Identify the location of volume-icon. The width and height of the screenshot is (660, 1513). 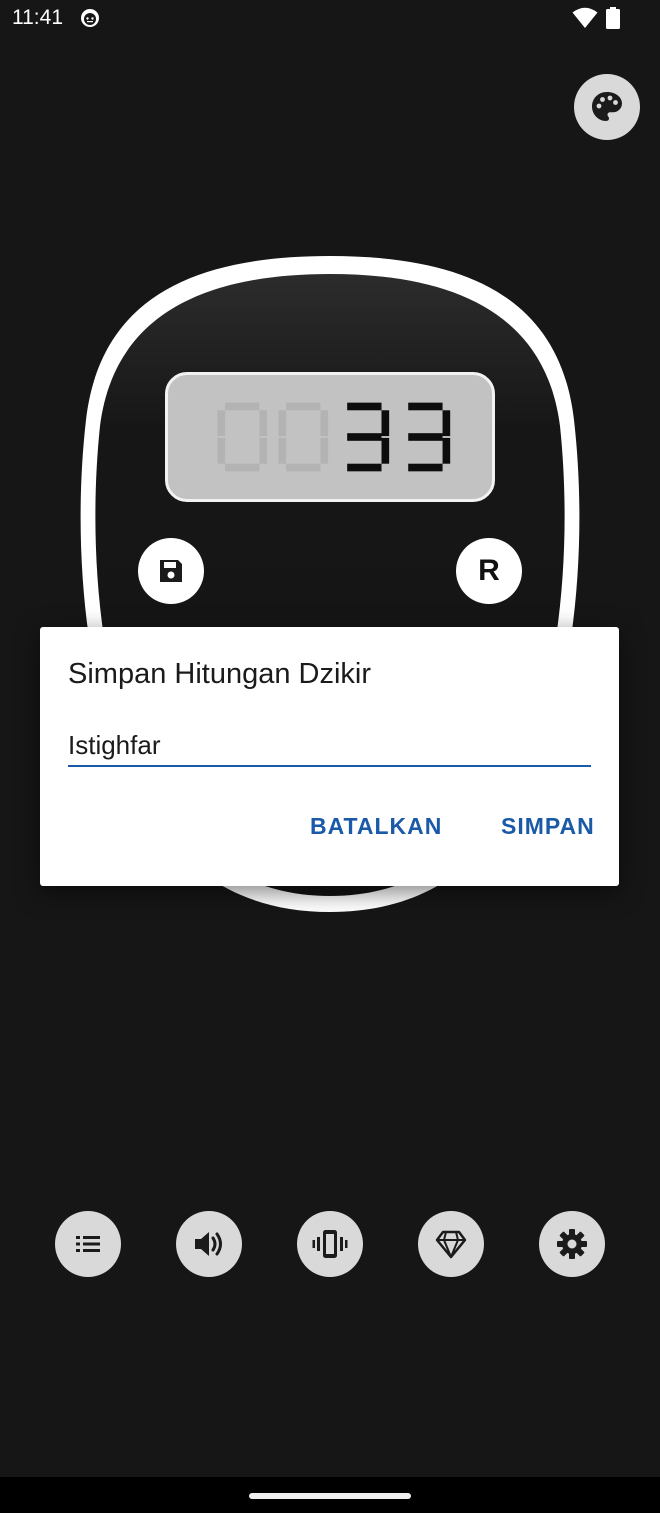
(208, 1244).